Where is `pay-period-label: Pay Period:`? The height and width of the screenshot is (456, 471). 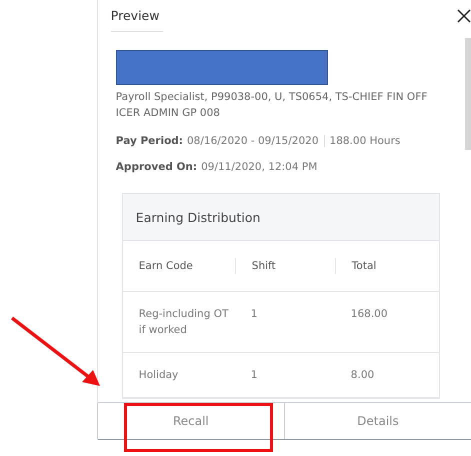
pay-period-label: Pay Period: is located at coordinates (149, 141).